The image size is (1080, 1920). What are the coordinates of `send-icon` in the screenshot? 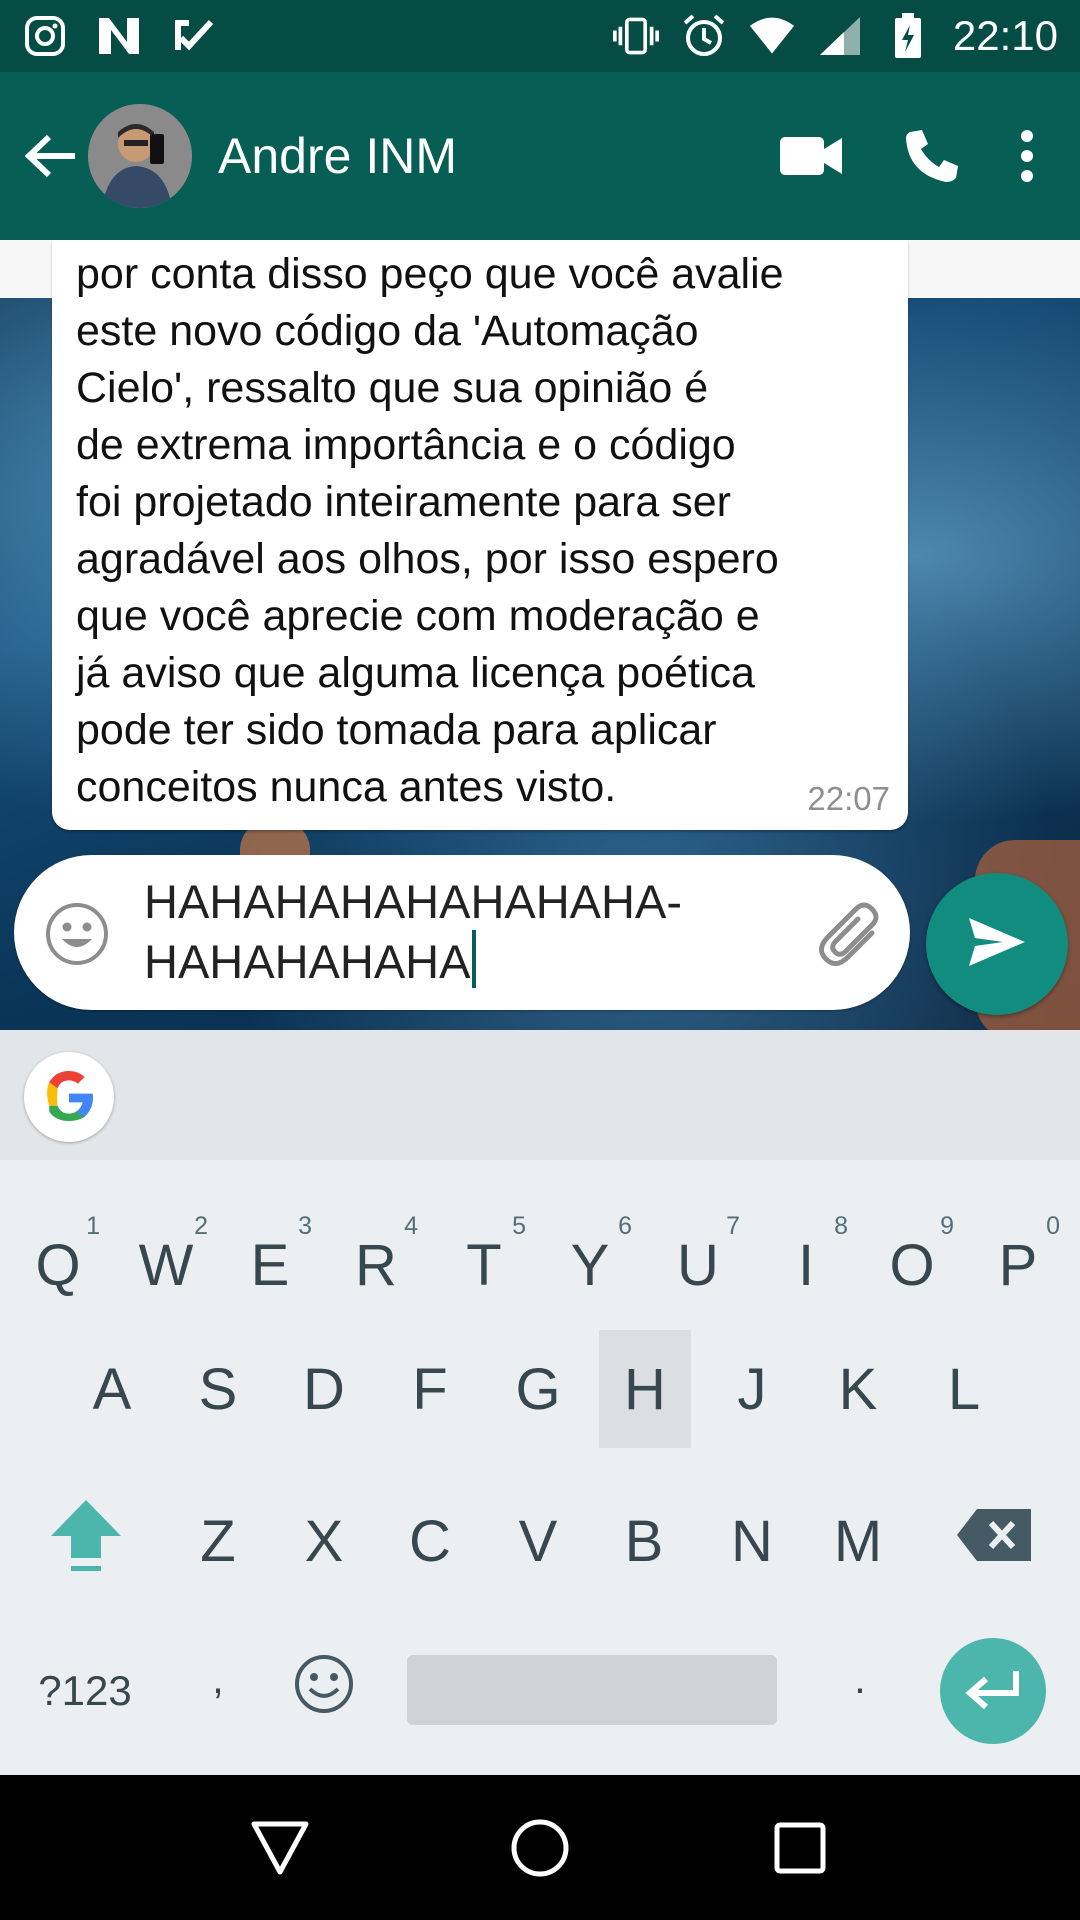 It's located at (997, 944).